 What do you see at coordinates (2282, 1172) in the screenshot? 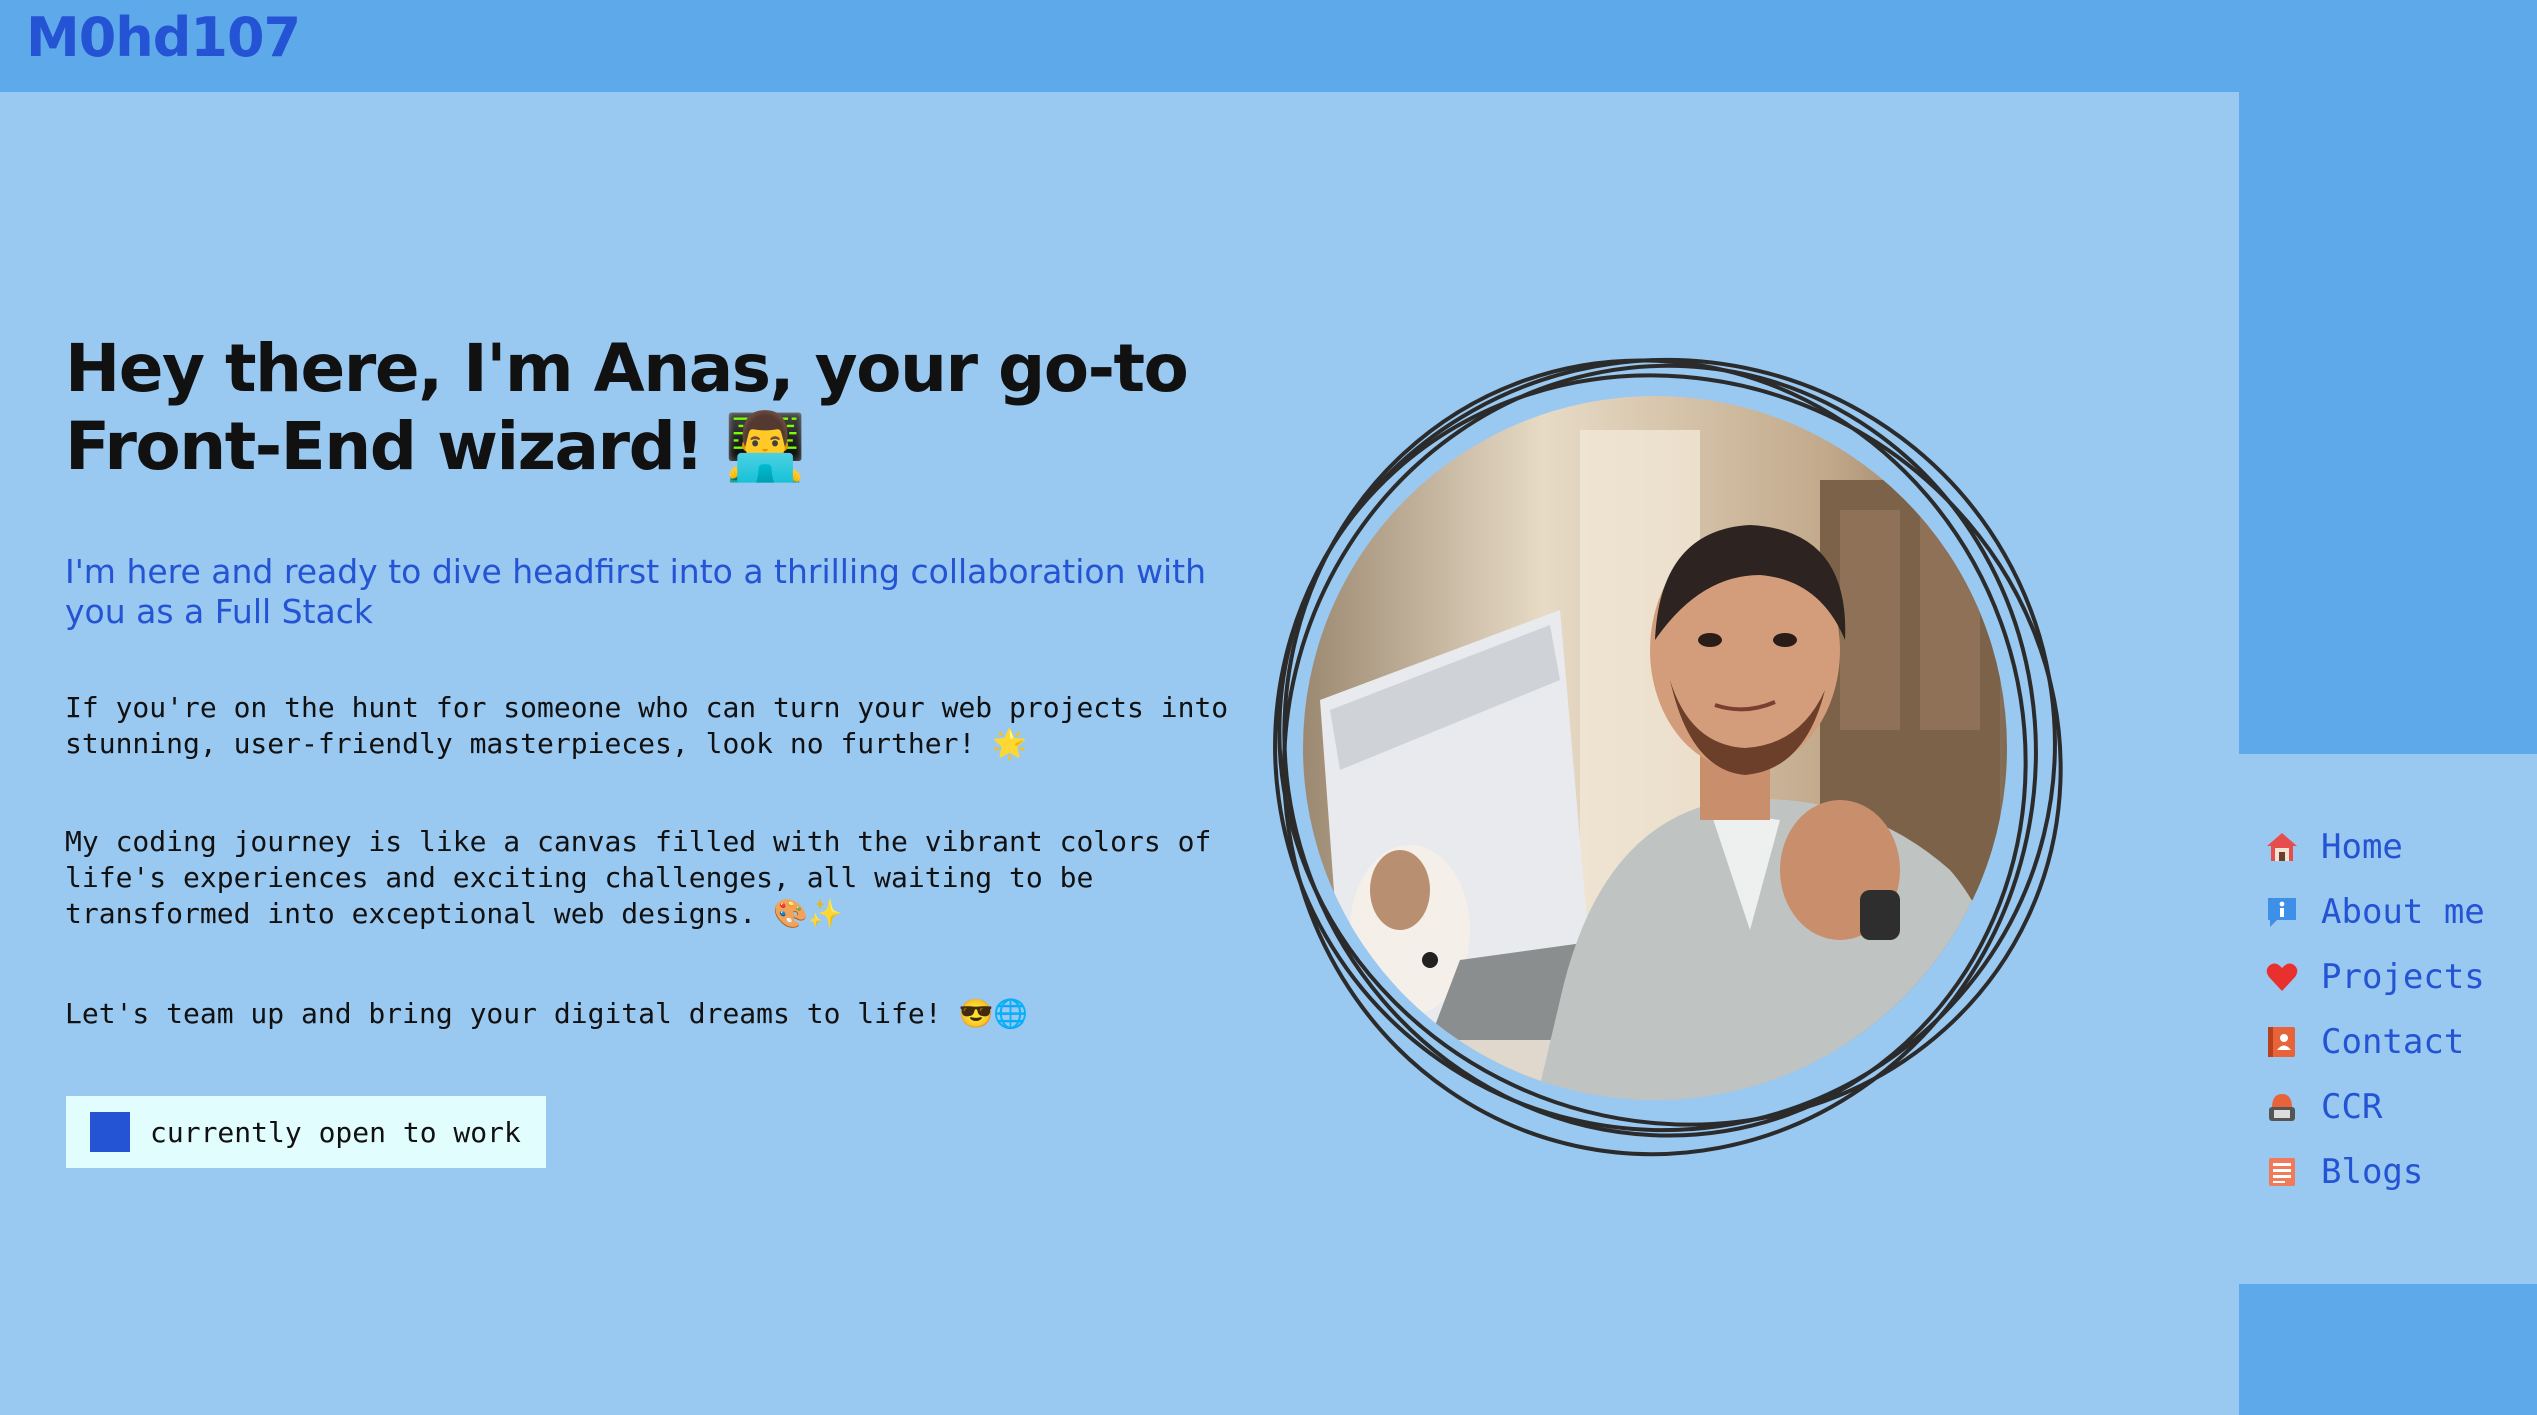
I see `blog-icon` at bounding box center [2282, 1172].